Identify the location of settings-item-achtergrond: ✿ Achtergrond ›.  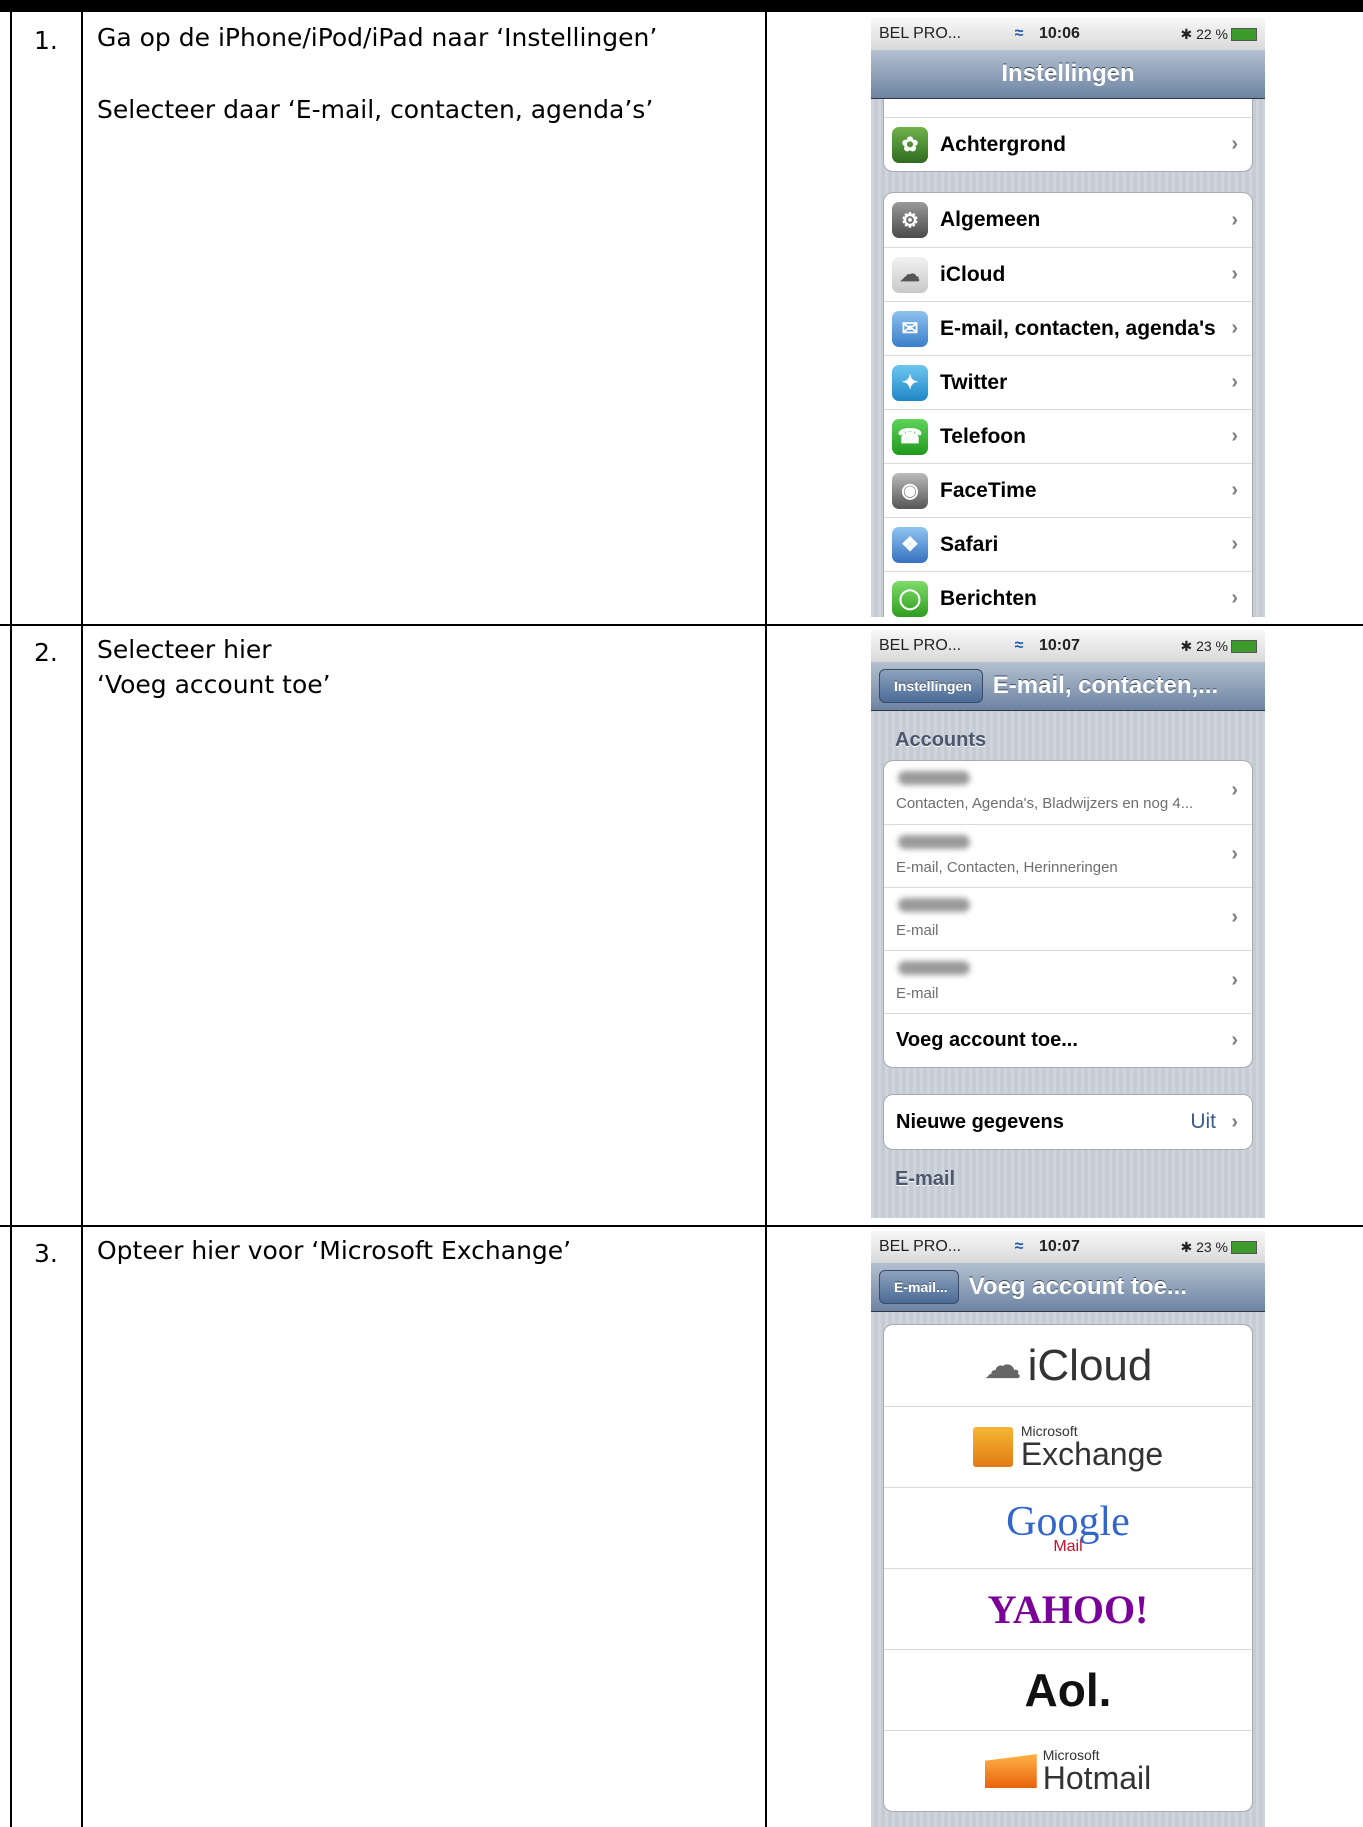
(1068, 144).